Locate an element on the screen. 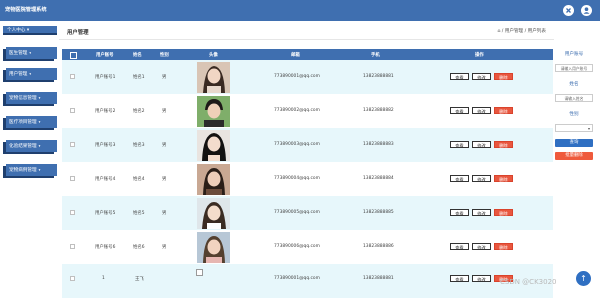  cell-email: 773890004@qq.com is located at coordinates (297, 178).